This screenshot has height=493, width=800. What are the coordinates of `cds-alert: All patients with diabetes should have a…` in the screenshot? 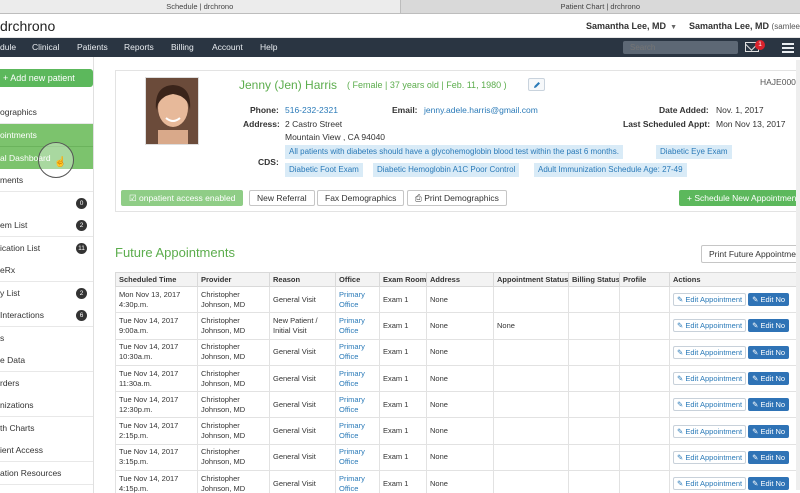 It's located at (454, 152).